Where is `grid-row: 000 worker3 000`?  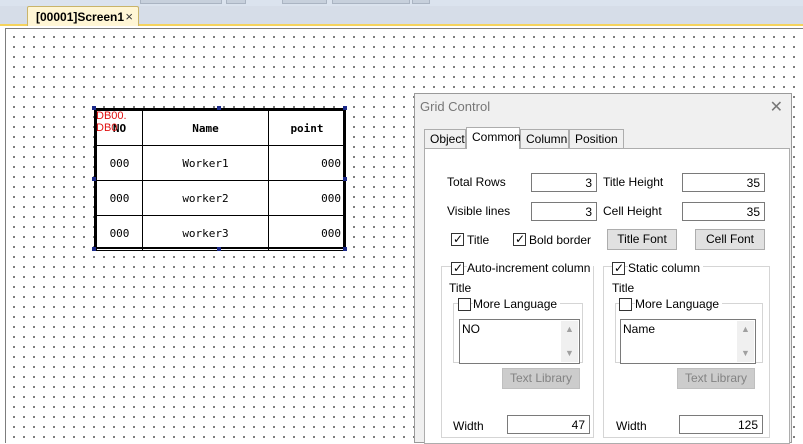 grid-row: 000 worker3 000 is located at coordinates (221, 233).